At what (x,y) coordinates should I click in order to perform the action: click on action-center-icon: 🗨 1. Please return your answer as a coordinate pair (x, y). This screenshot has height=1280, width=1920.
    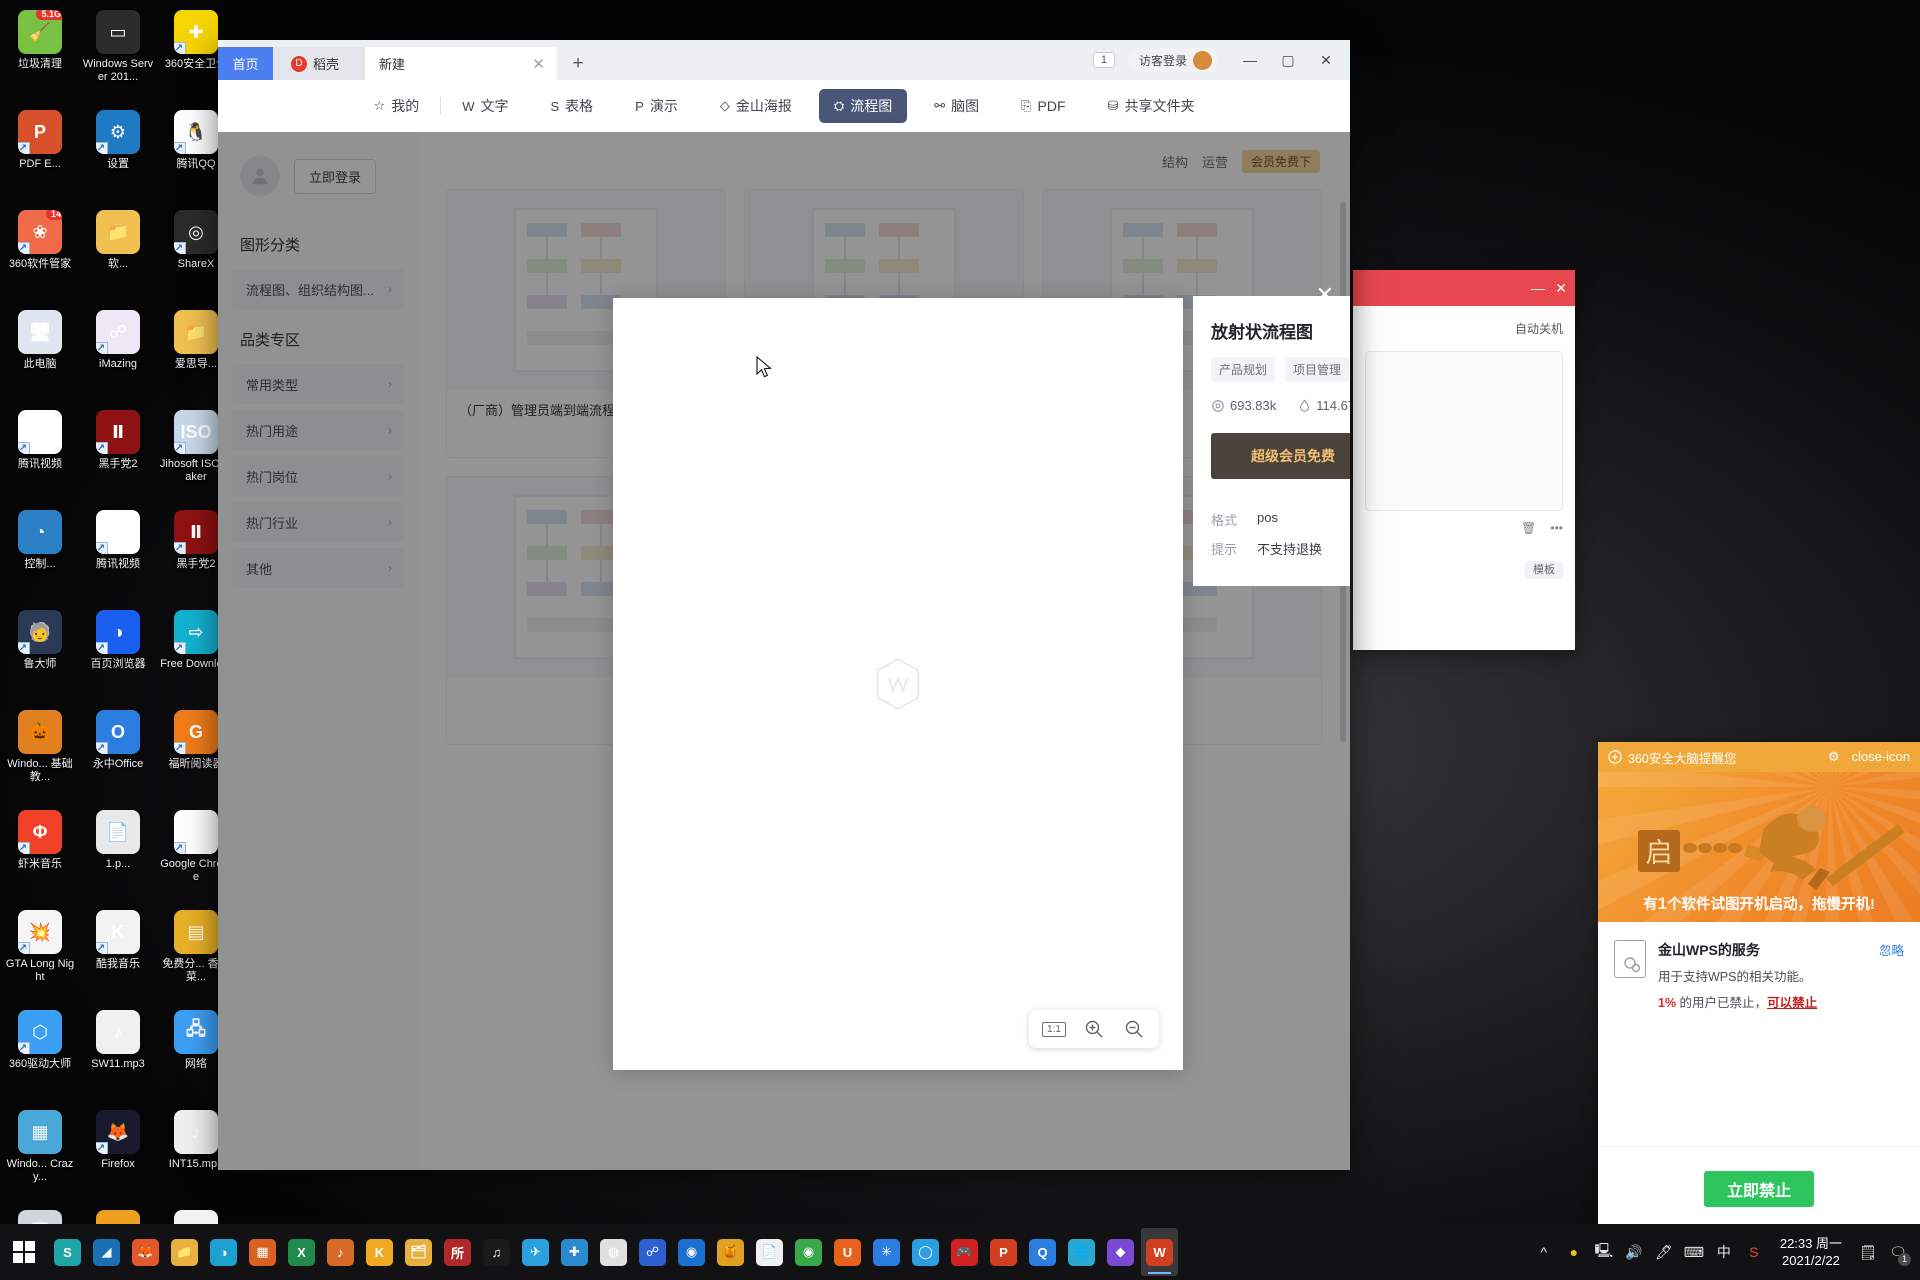
    Looking at the image, I should click on (1898, 1252).